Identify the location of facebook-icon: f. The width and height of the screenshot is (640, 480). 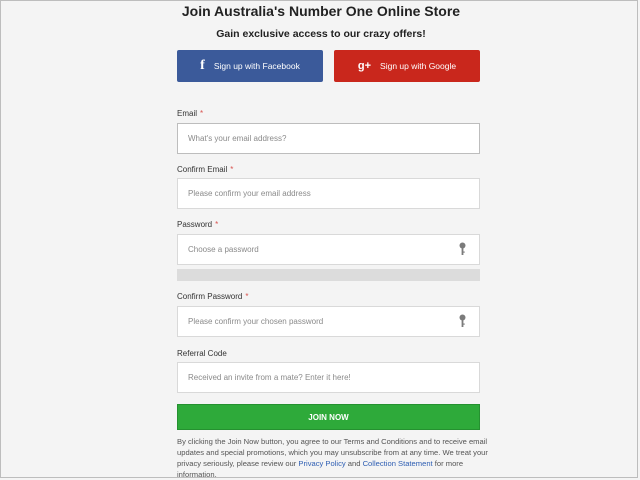
(202, 65).